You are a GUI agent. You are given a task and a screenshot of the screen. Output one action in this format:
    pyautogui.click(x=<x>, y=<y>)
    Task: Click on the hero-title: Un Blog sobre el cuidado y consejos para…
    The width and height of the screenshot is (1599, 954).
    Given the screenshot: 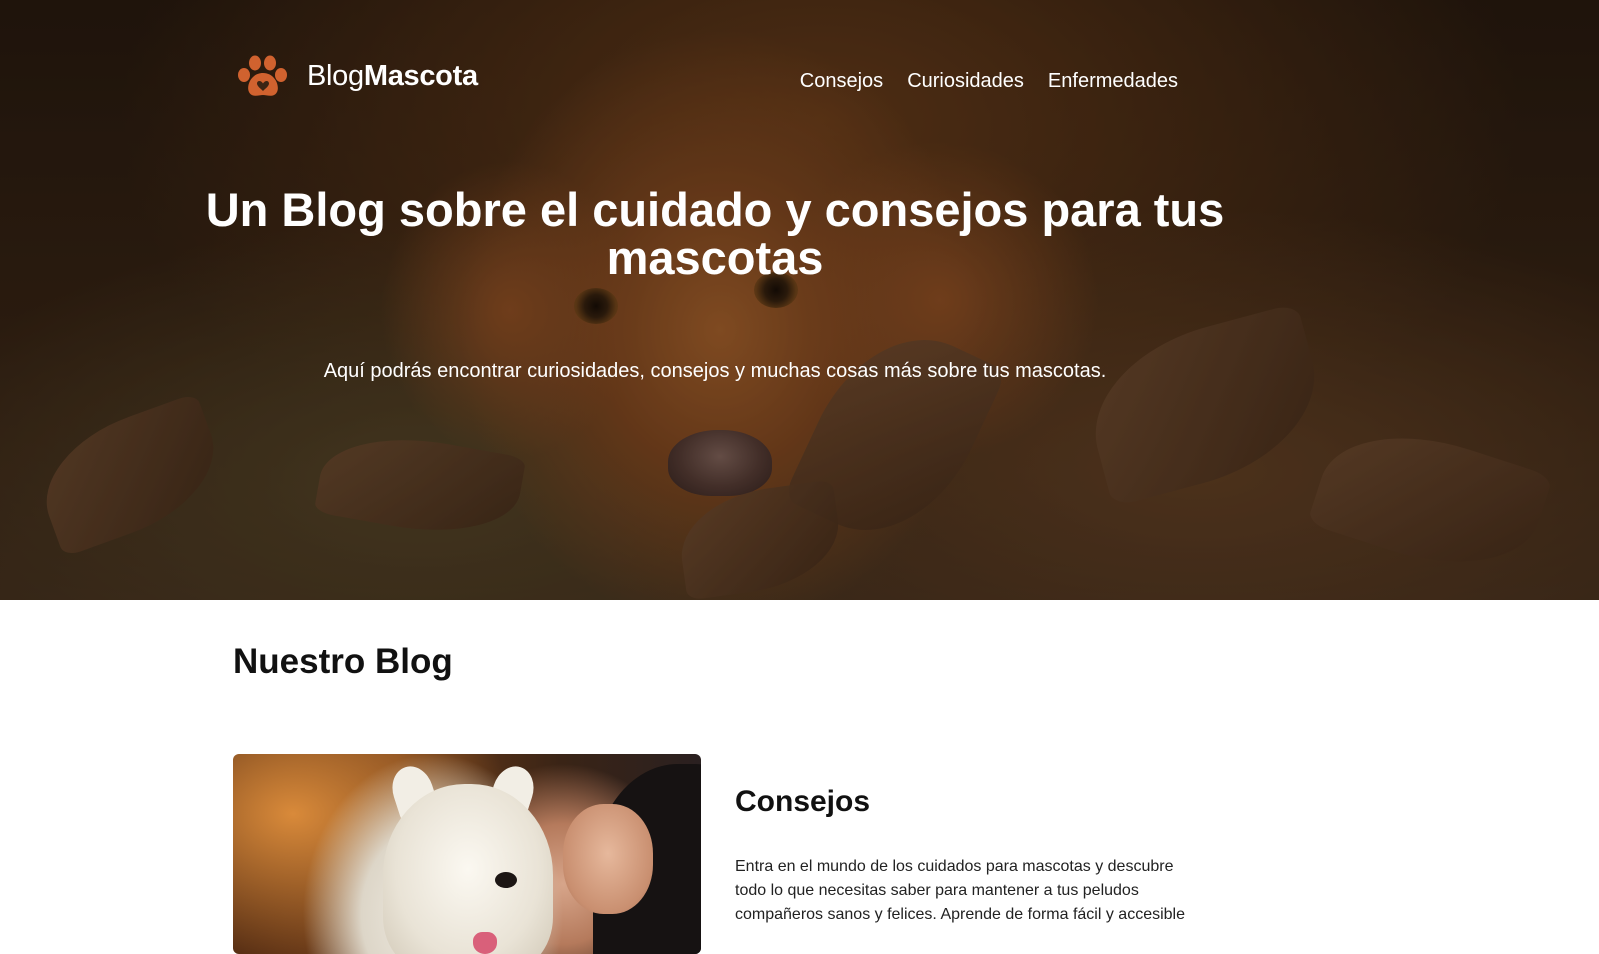 What is the action you would take?
    pyautogui.click(x=715, y=233)
    